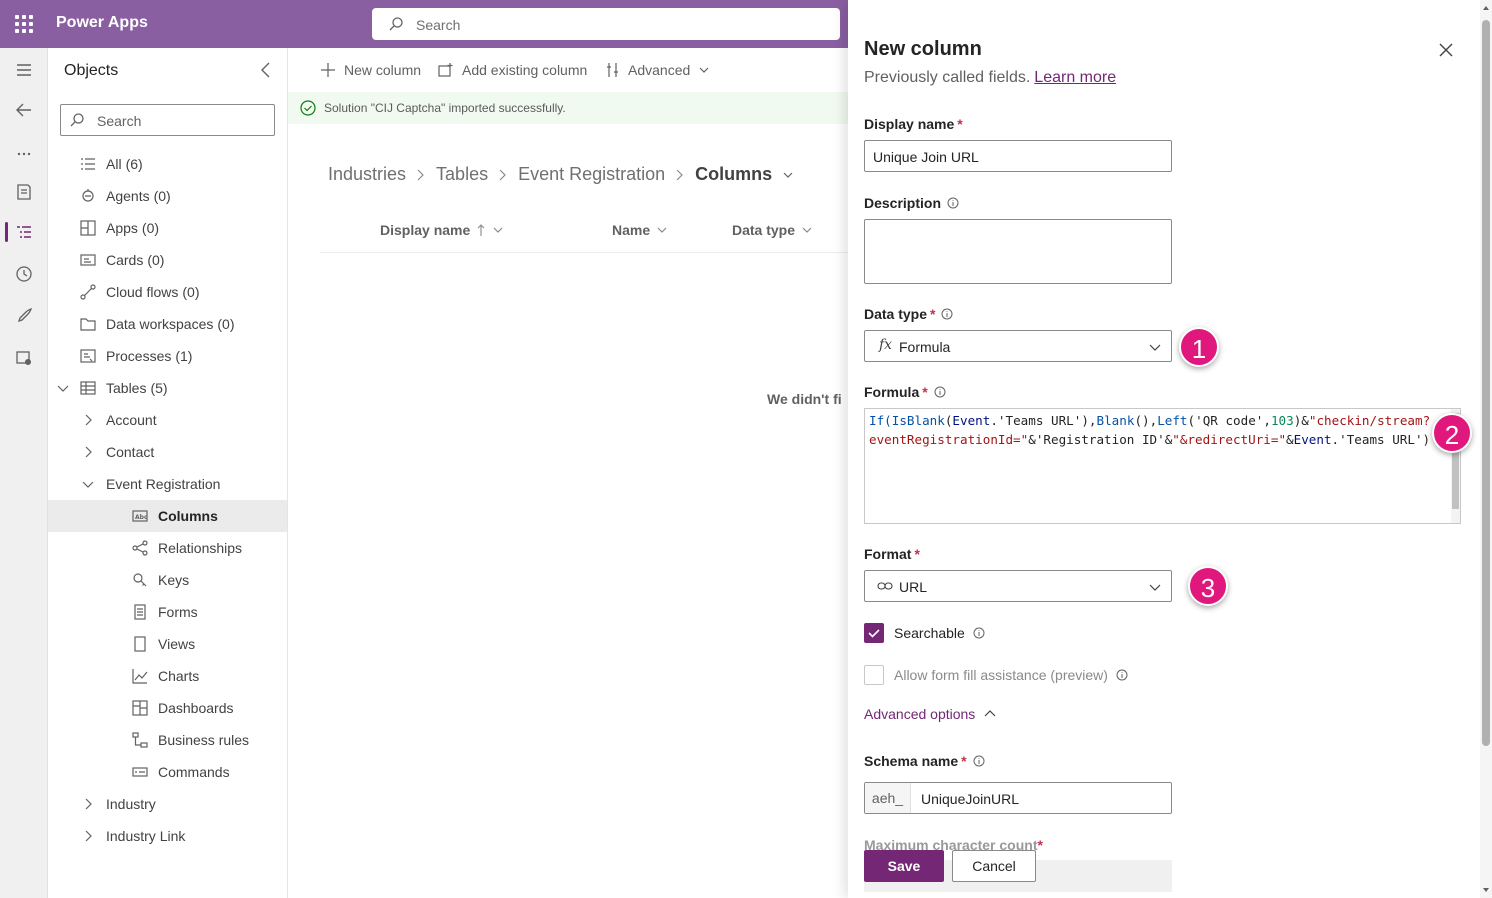  I want to click on data-type-value: Formula, so click(925, 347).